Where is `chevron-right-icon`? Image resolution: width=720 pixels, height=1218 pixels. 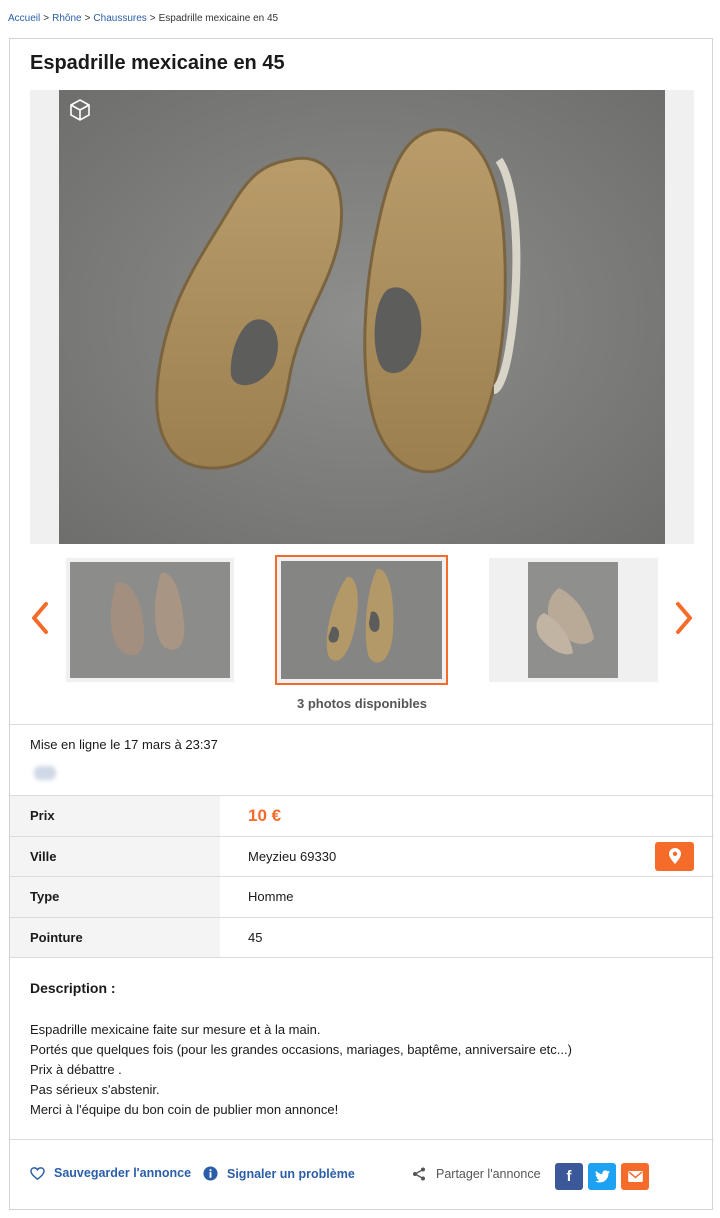 chevron-right-icon is located at coordinates (684, 618).